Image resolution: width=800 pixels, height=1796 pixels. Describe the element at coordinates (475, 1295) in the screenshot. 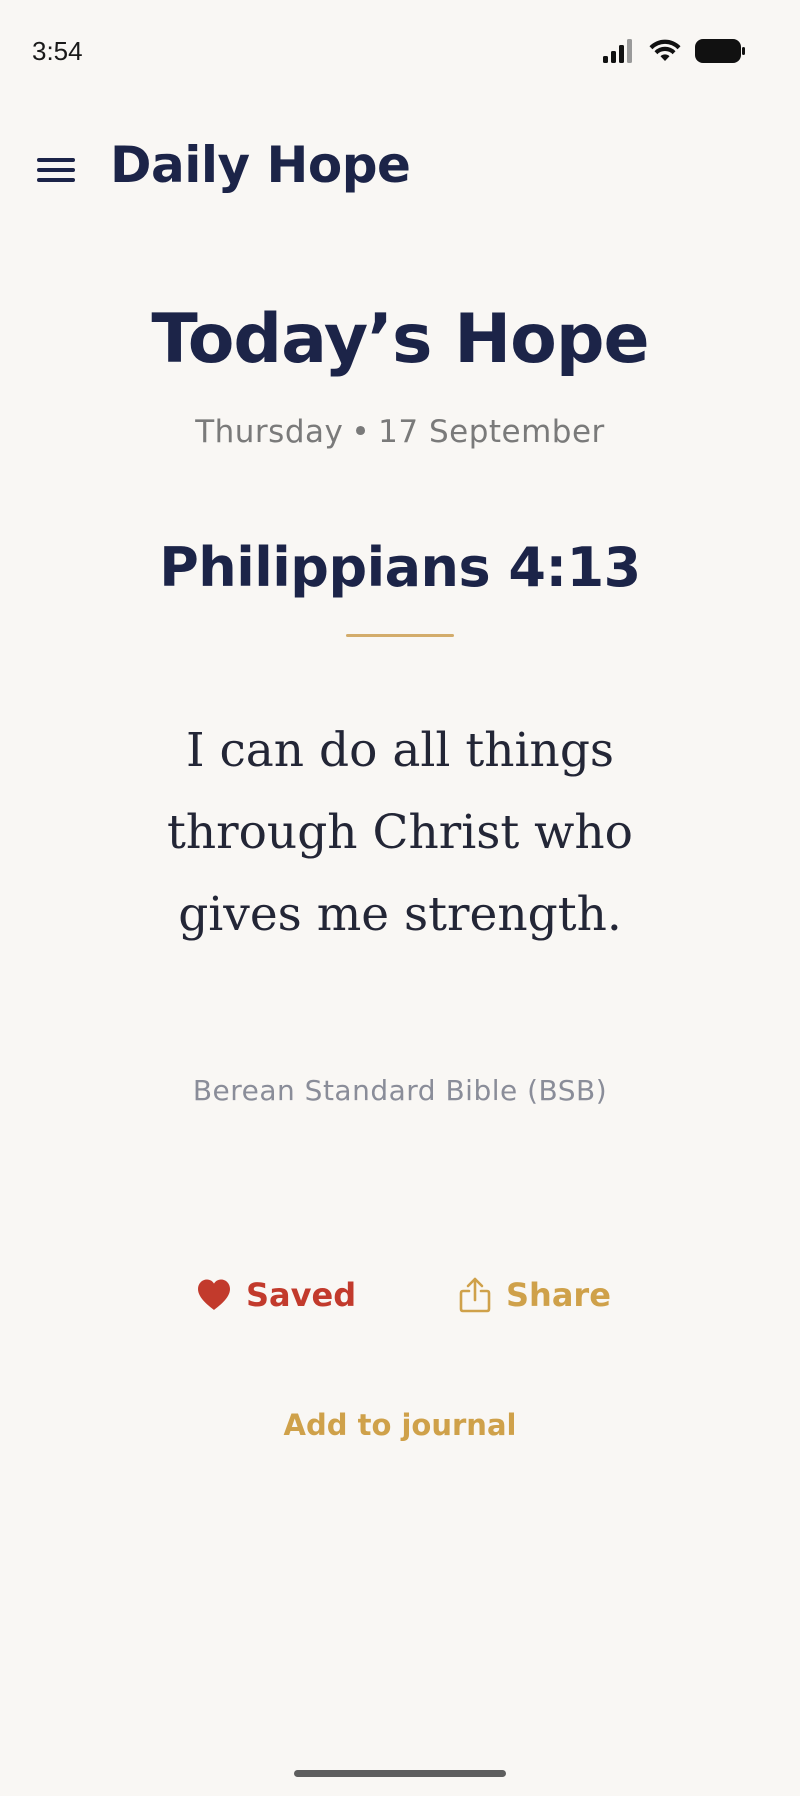

I see `share-icon` at that location.